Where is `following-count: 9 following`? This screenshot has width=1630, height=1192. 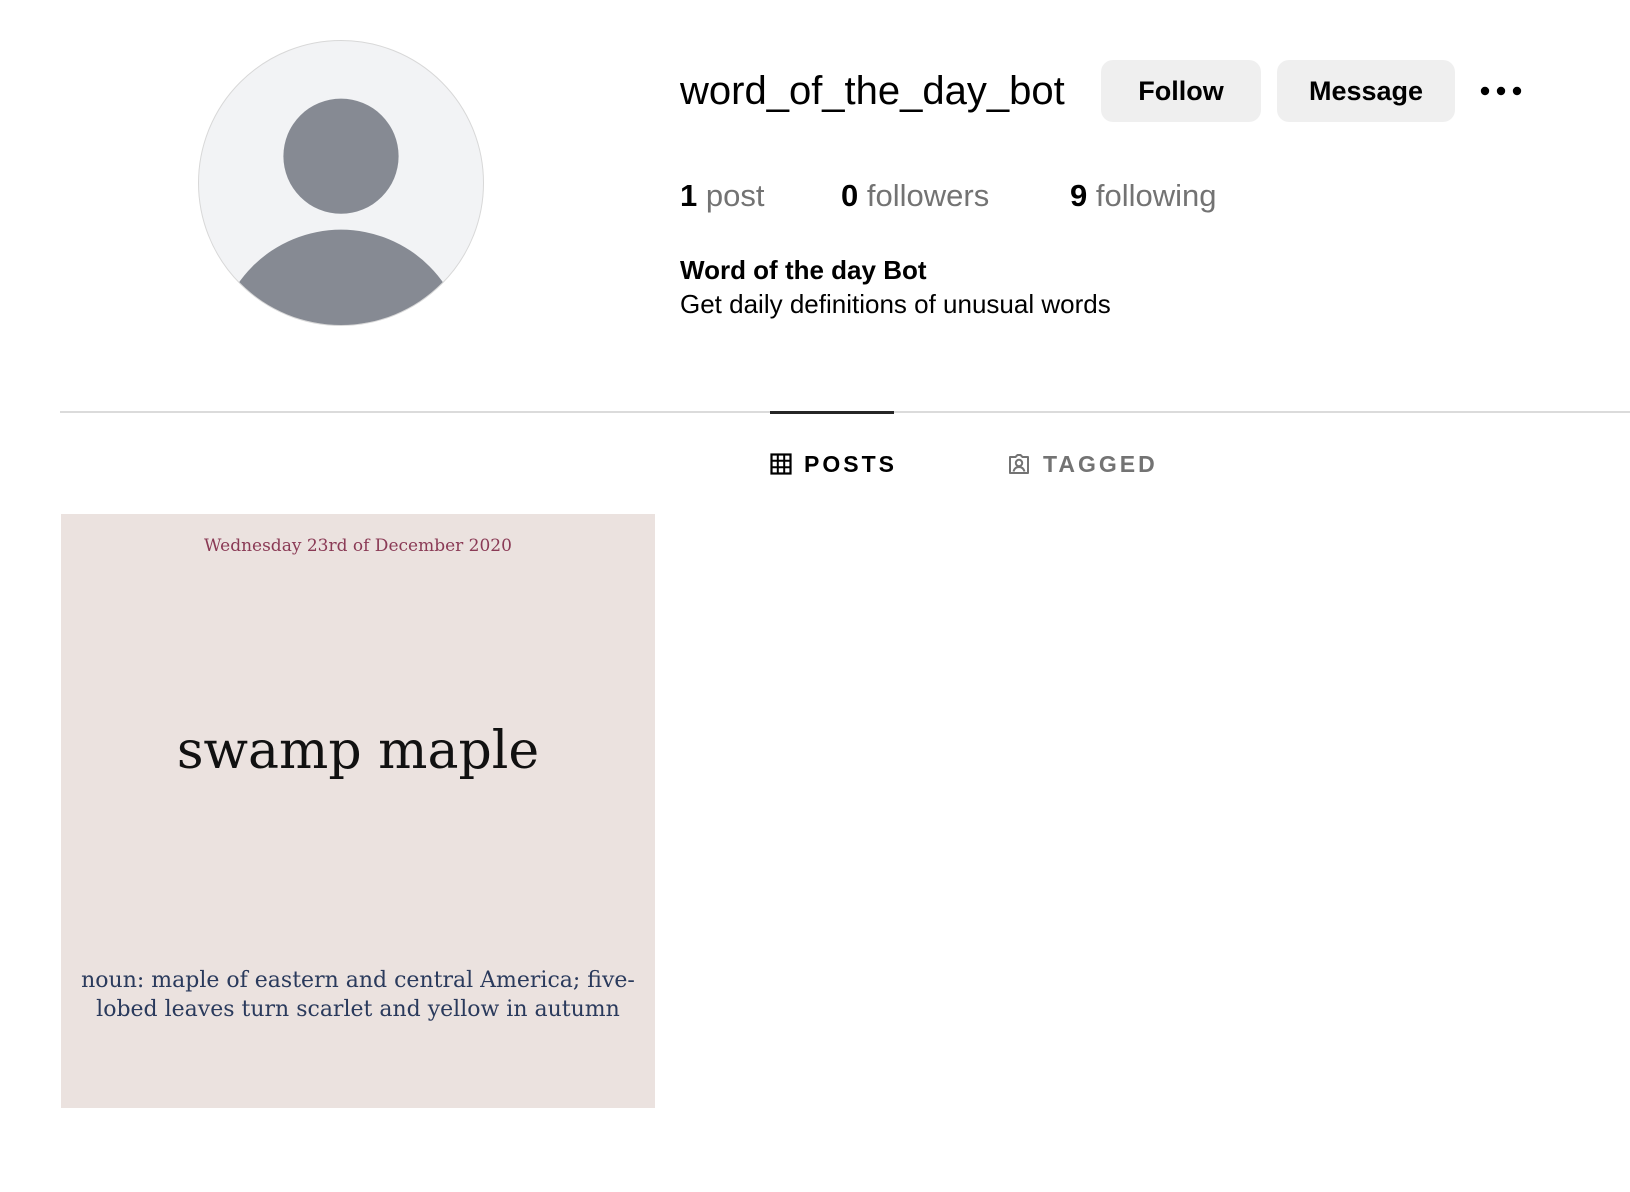
following-count: 9 following is located at coordinates (1143, 196).